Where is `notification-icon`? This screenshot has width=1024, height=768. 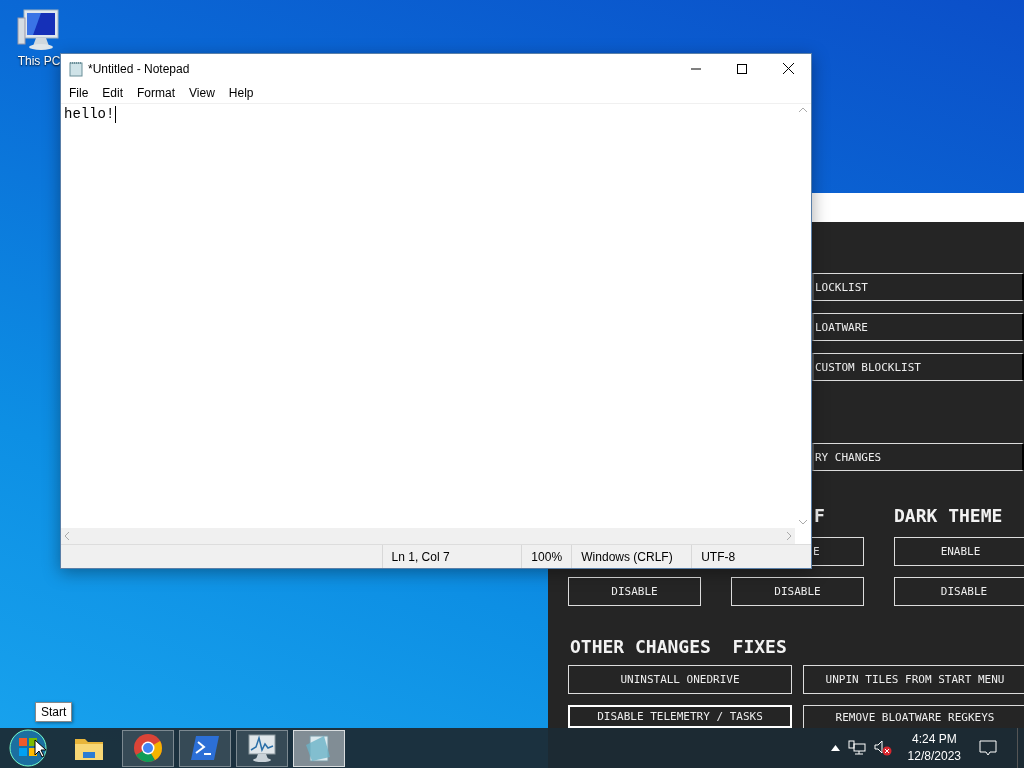 notification-icon is located at coordinates (988, 748).